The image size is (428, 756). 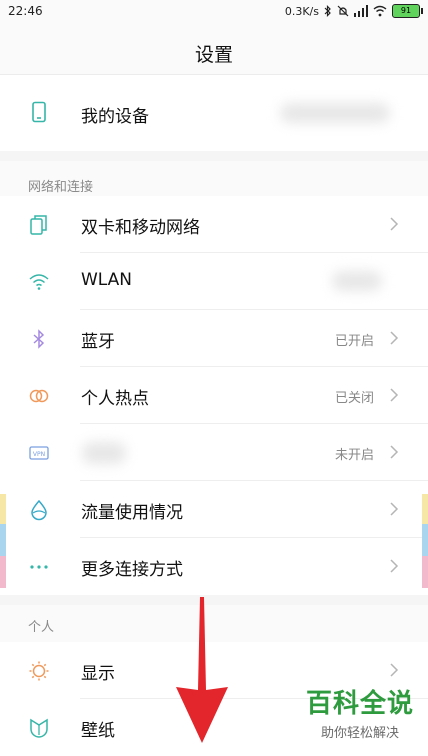 What do you see at coordinates (214, 509) in the screenshot?
I see `data-usage-item: 流量使用情况` at bounding box center [214, 509].